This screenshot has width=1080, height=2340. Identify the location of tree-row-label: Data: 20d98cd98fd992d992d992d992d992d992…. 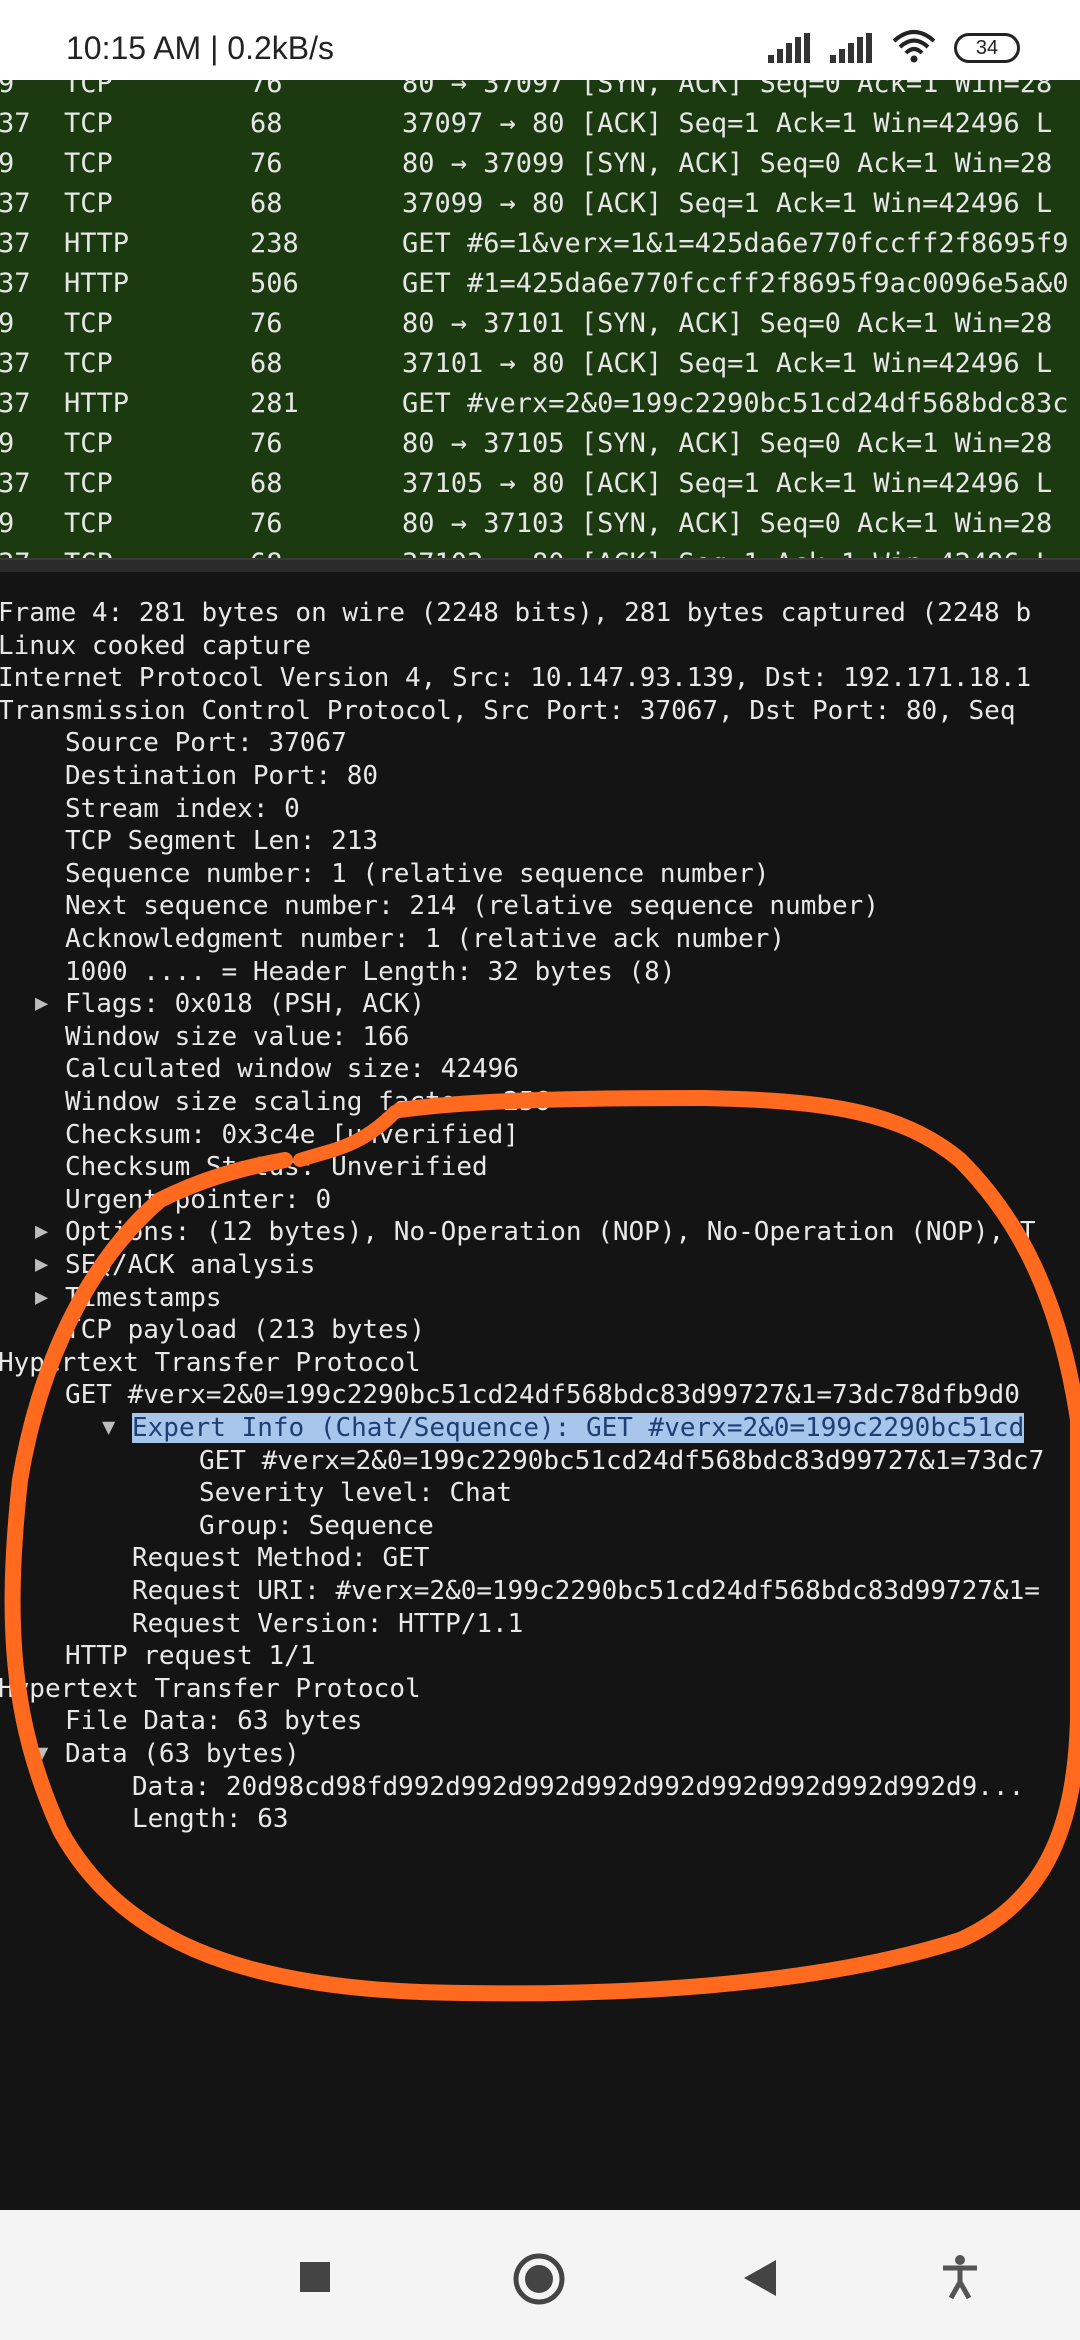
(578, 1786).